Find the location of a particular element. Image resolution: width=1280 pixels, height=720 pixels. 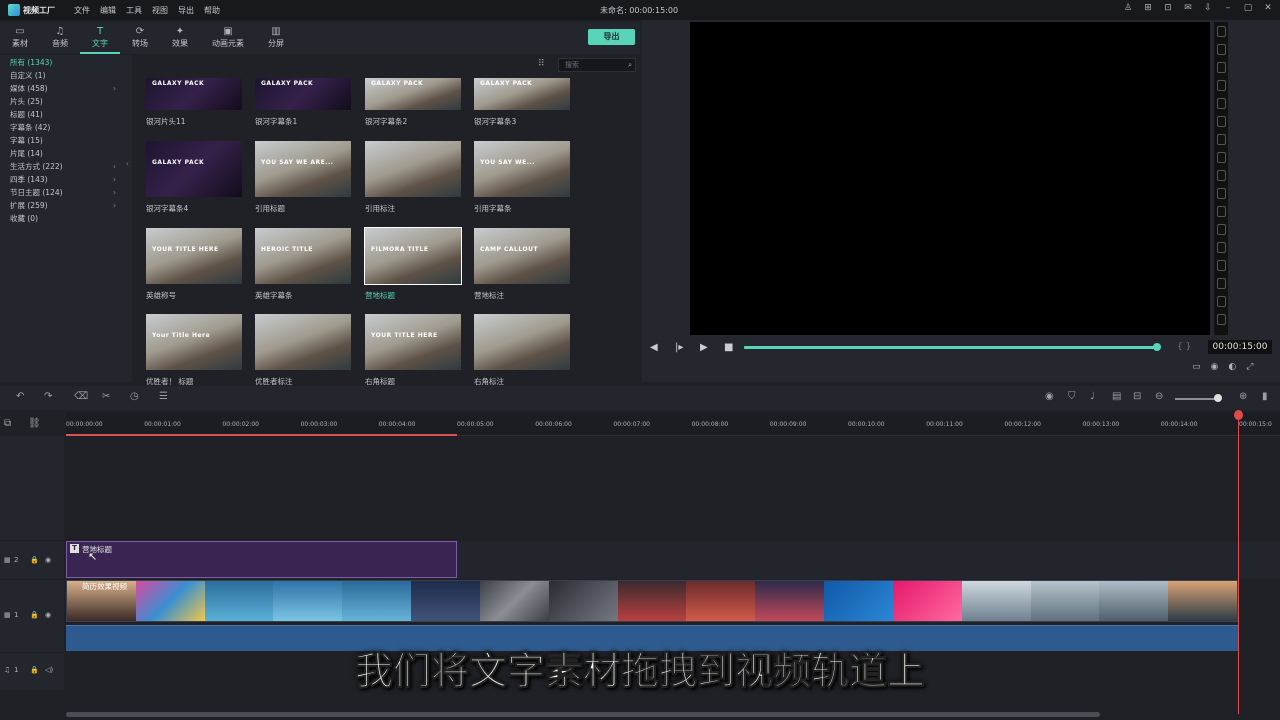

feedback-icon: ⊡ is located at coordinates (1168, 9).